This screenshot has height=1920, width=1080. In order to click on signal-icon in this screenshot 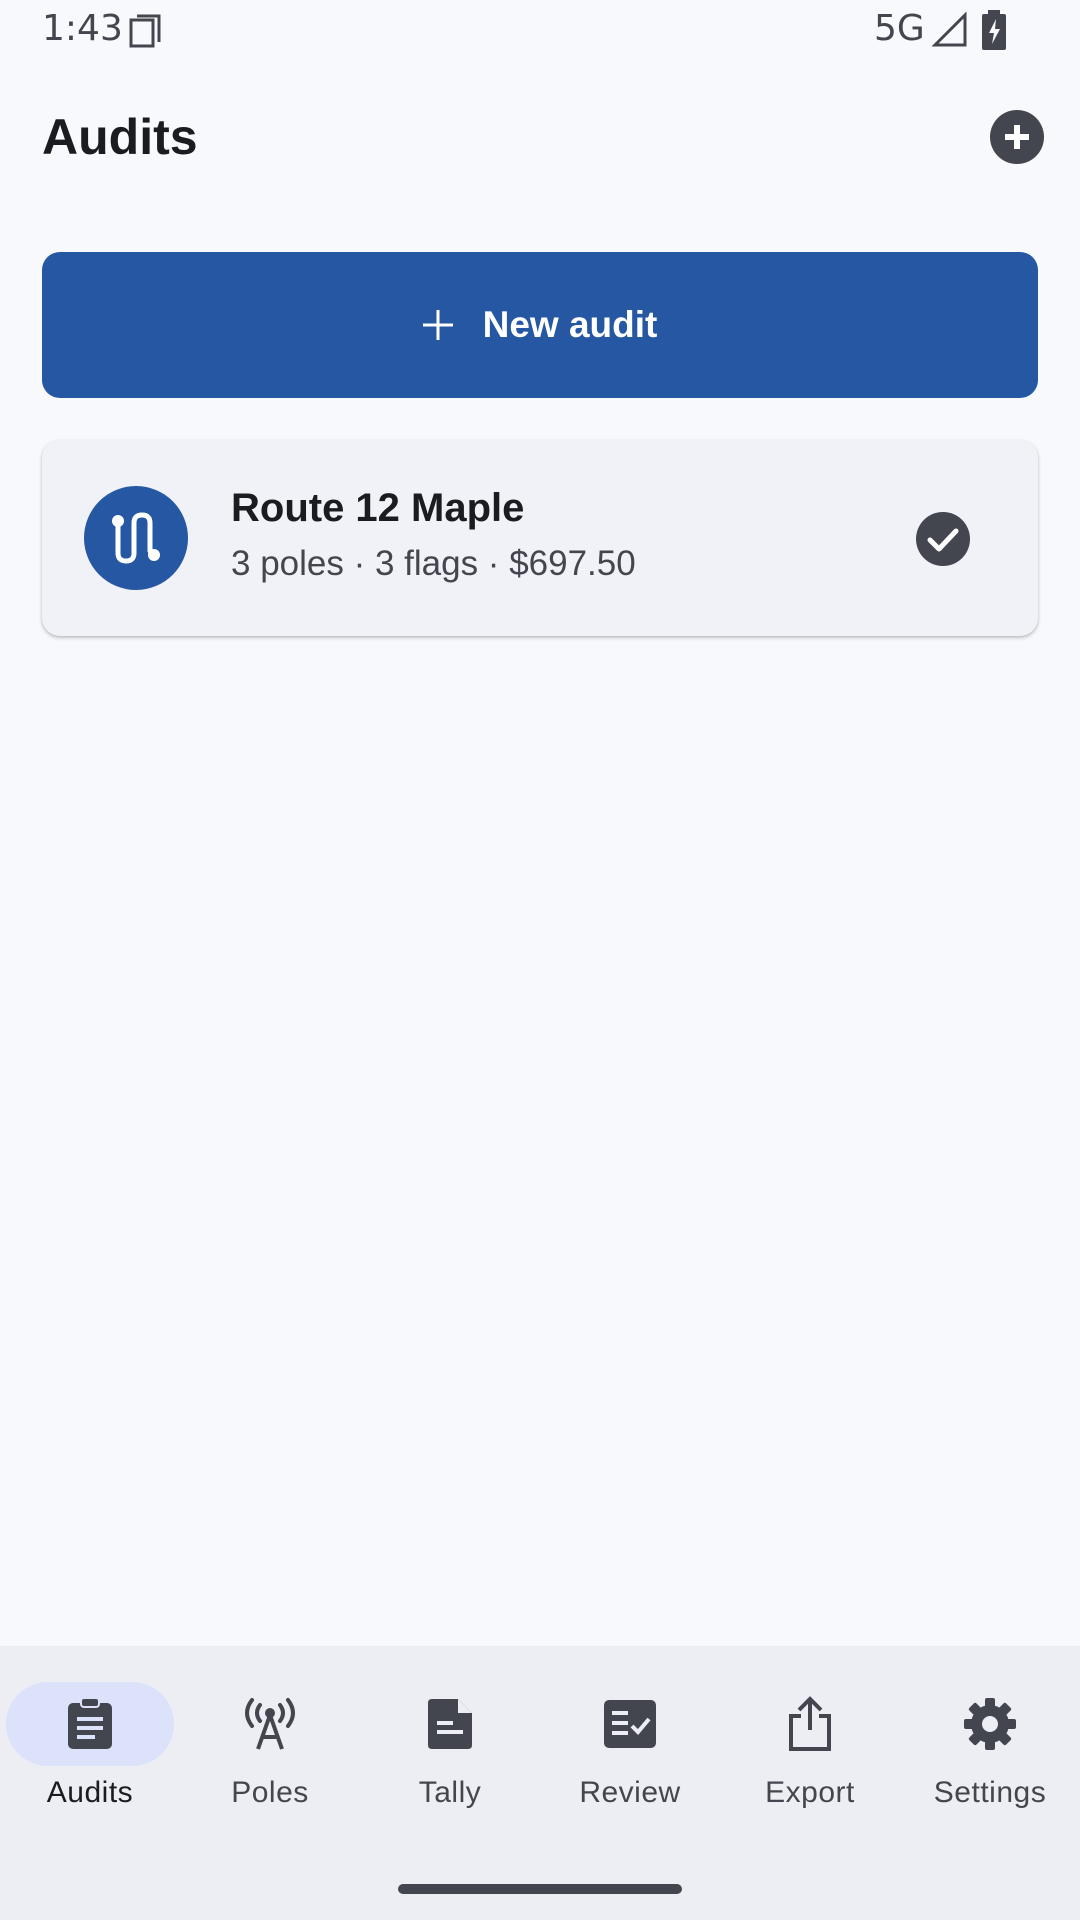, I will do `click(949, 29)`.